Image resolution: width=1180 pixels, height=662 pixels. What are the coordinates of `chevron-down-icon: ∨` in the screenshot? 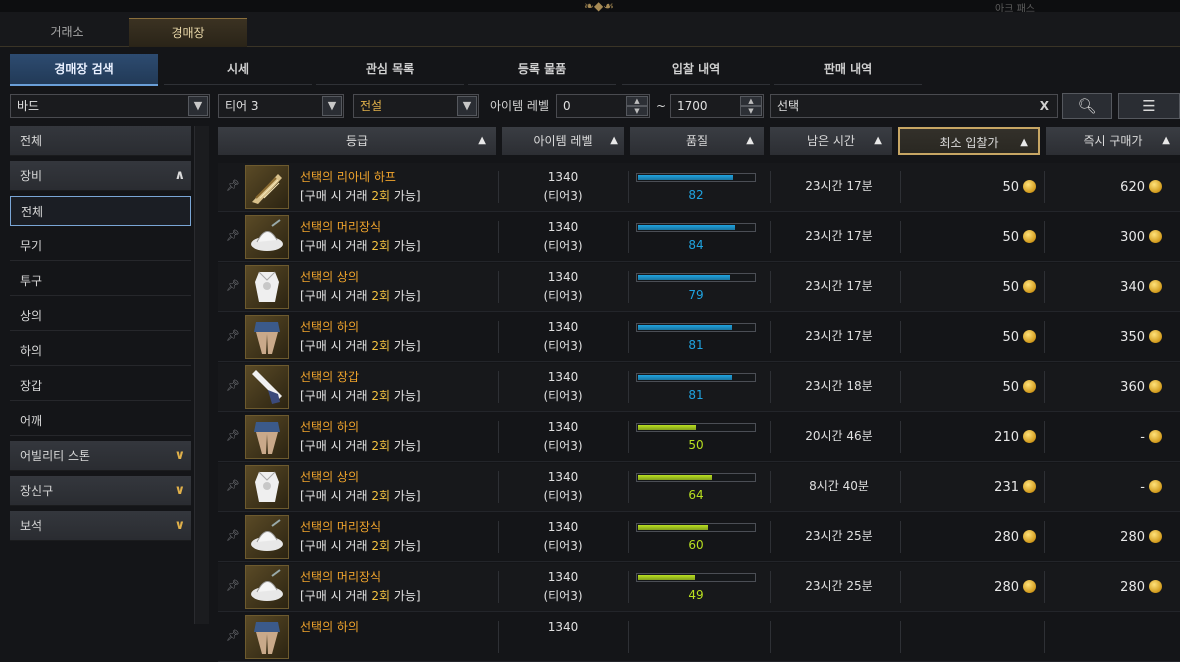 It's located at (179, 525).